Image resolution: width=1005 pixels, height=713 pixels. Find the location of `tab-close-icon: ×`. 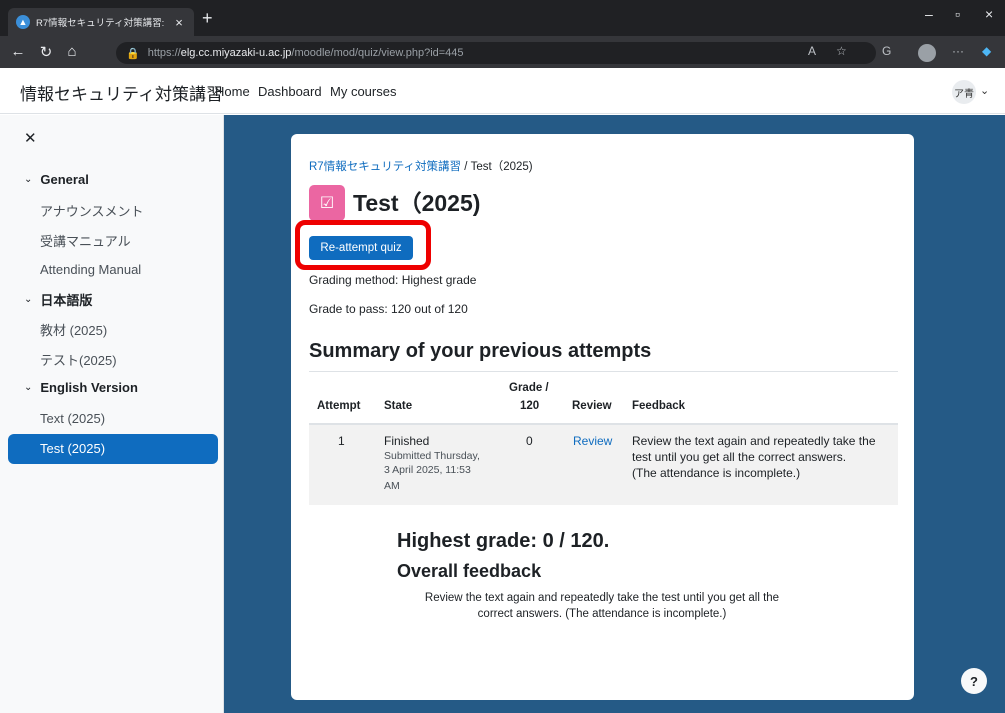

tab-close-icon: × is located at coordinates (179, 22).